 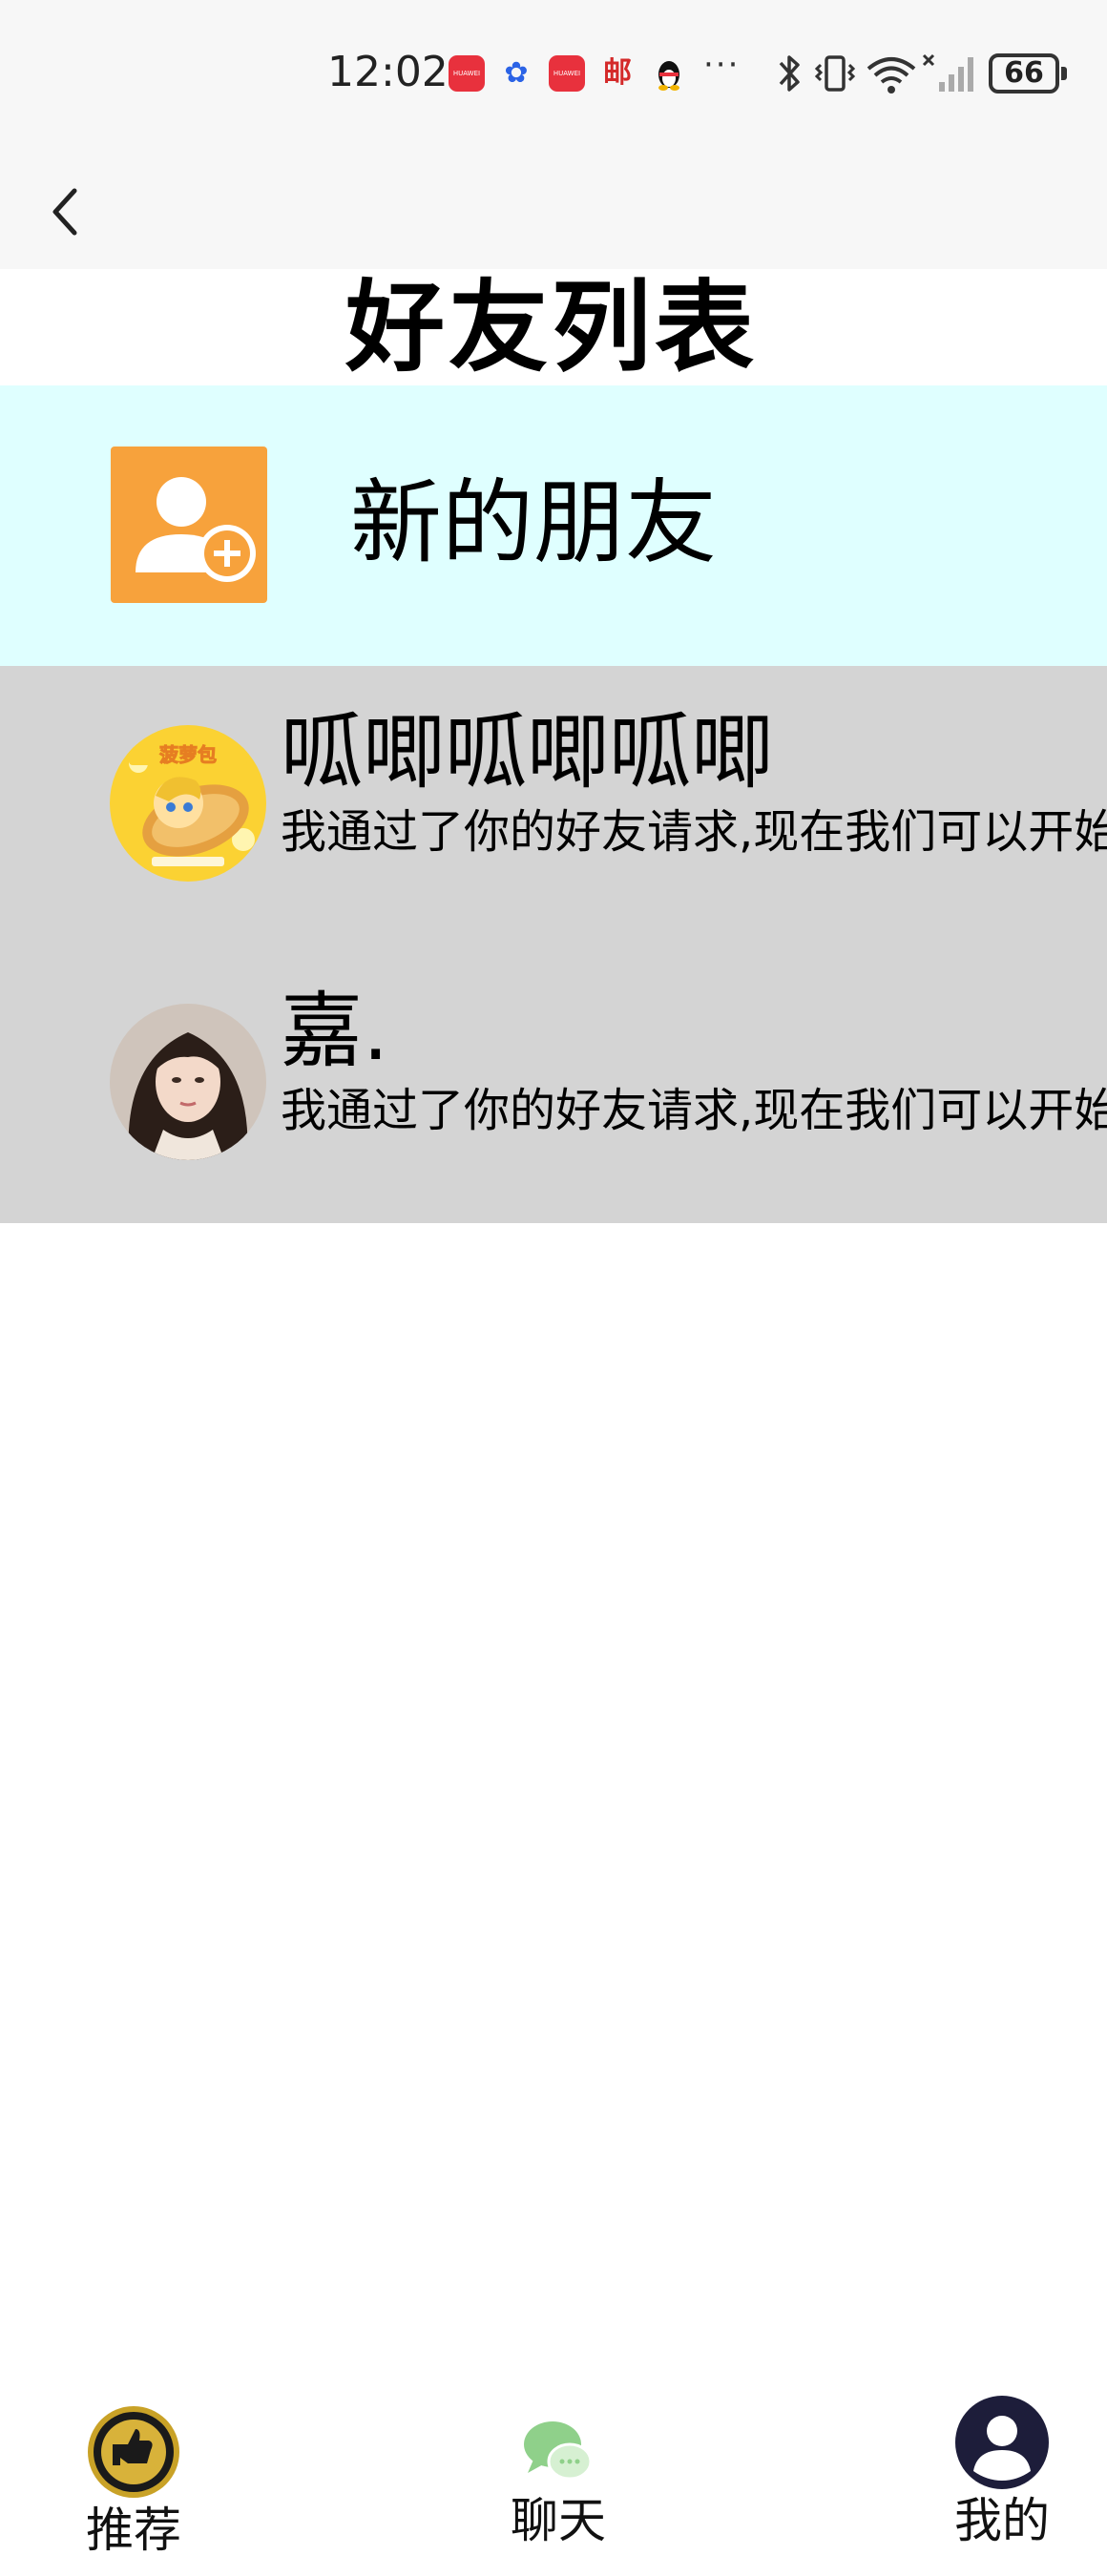 I want to click on user-profile-icon, so click(x=1002, y=2442).